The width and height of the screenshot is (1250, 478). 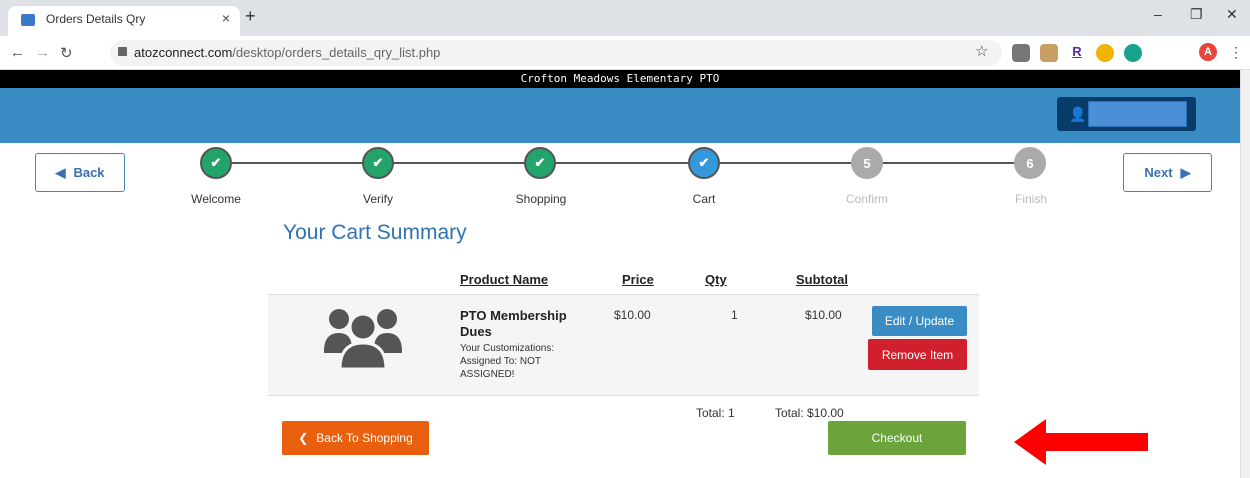 What do you see at coordinates (823, 315) in the screenshot?
I see `item-subtotal: $10.00` at bounding box center [823, 315].